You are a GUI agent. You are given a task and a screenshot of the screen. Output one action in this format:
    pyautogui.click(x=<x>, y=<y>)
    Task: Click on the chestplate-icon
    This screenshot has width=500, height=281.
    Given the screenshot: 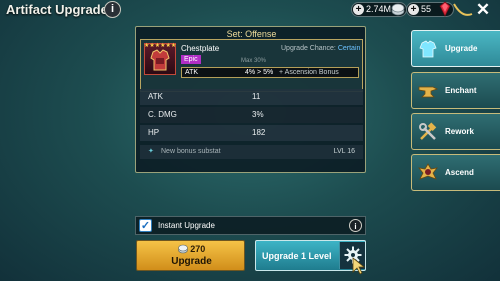 What is the action you would take?
    pyautogui.click(x=428, y=49)
    